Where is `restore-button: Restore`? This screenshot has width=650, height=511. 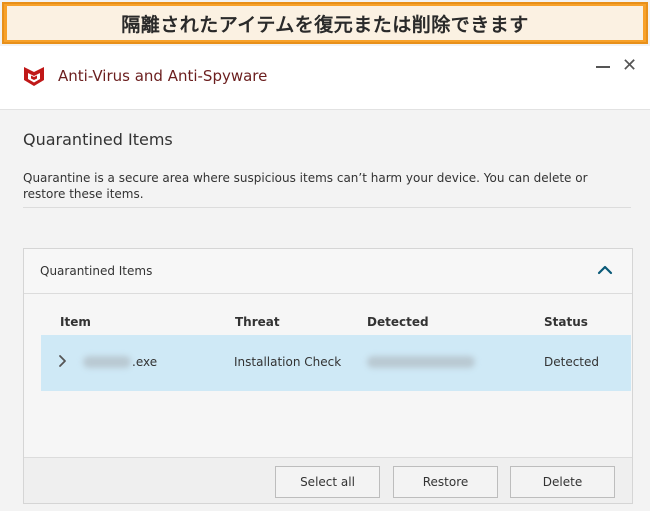
restore-button: Restore is located at coordinates (445, 482).